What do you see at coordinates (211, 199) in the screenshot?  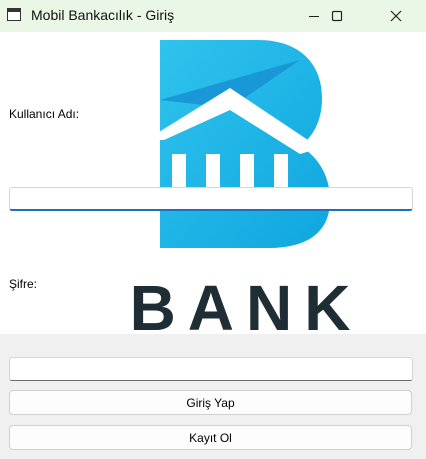 I see `username-input` at bounding box center [211, 199].